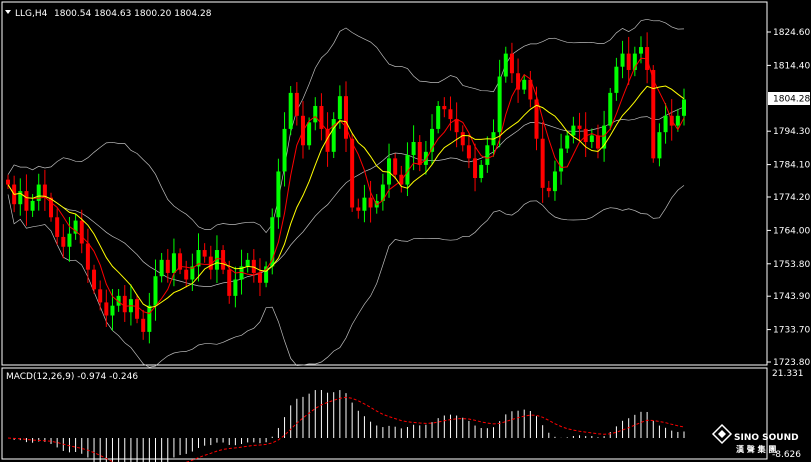 The width and height of the screenshot is (811, 462). Describe the element at coordinates (72, 377) in the screenshot. I see `macd-header: MACD(12,26,9) -0.974 -0.246` at that location.